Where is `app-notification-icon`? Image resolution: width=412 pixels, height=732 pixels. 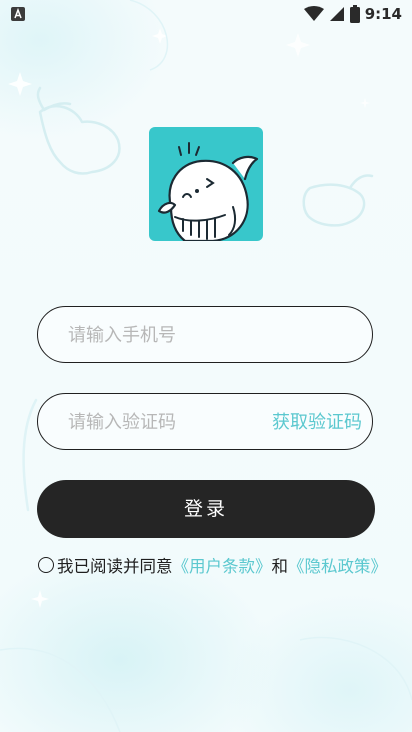
app-notification-icon is located at coordinates (18, 14).